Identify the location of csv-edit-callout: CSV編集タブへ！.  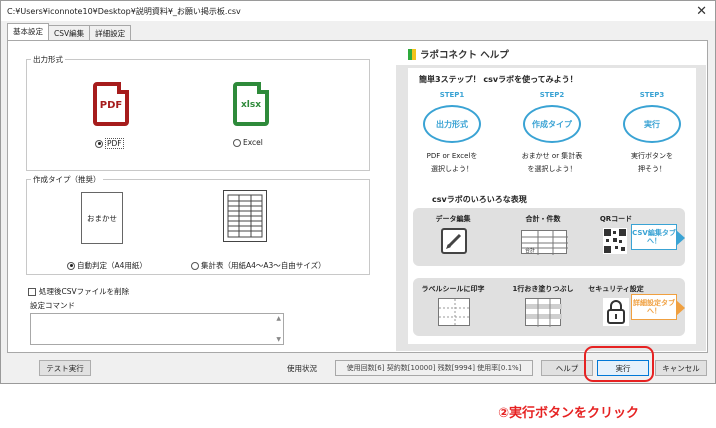
(658, 237).